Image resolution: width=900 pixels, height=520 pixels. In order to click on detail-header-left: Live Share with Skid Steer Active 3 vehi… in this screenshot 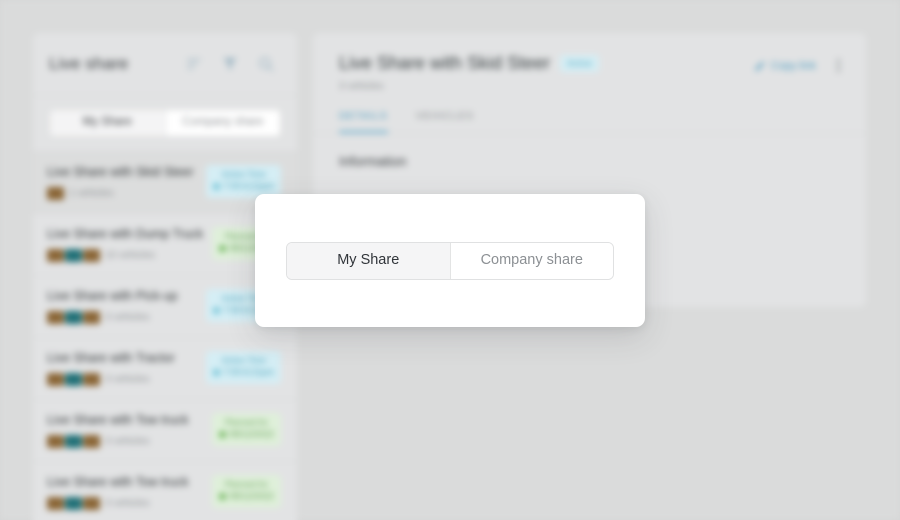, I will do `click(546, 72)`.